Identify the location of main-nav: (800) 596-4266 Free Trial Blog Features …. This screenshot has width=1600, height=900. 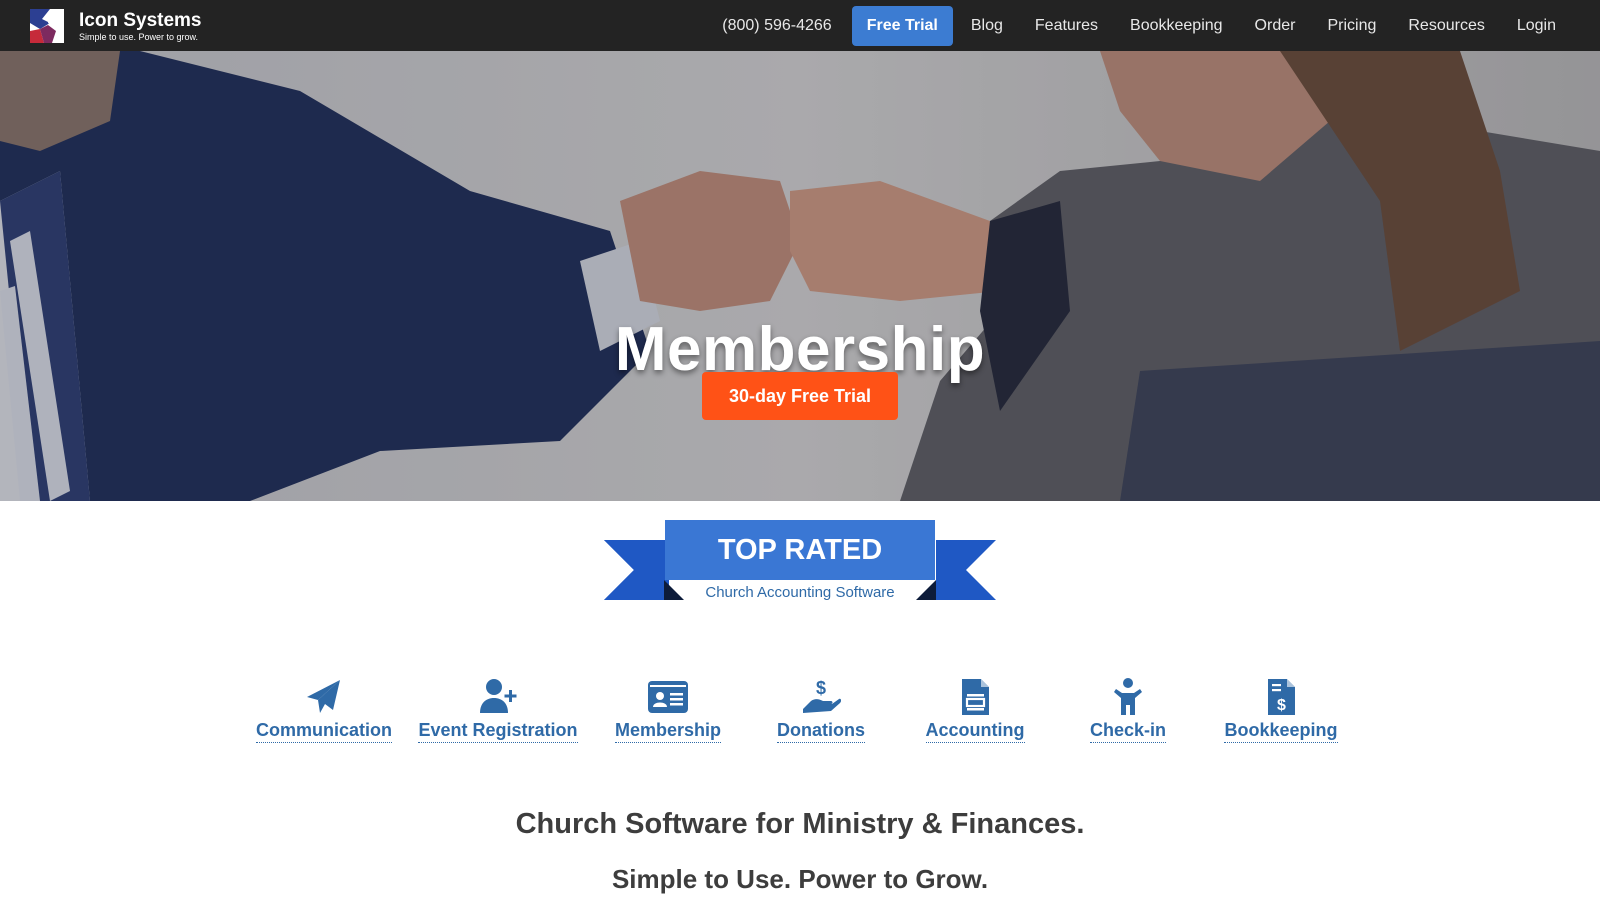
(1139, 25).